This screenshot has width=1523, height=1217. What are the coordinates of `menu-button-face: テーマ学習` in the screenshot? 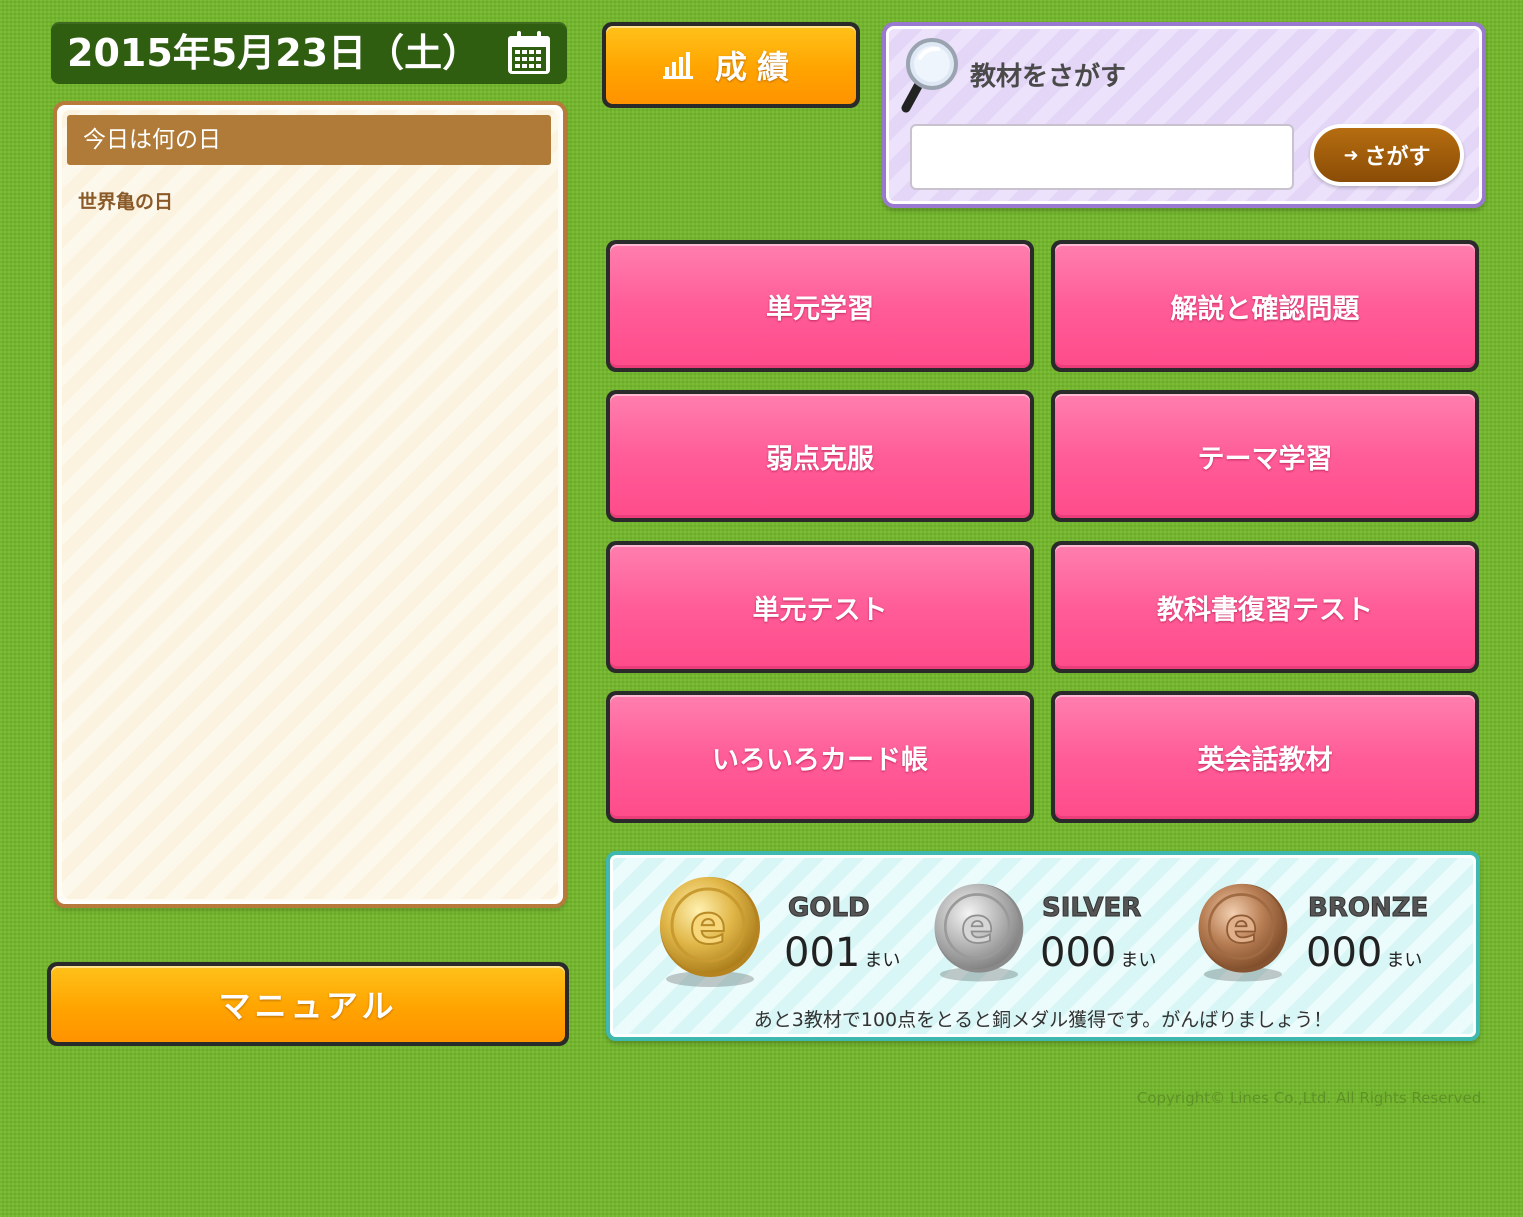 It's located at (1265, 456).